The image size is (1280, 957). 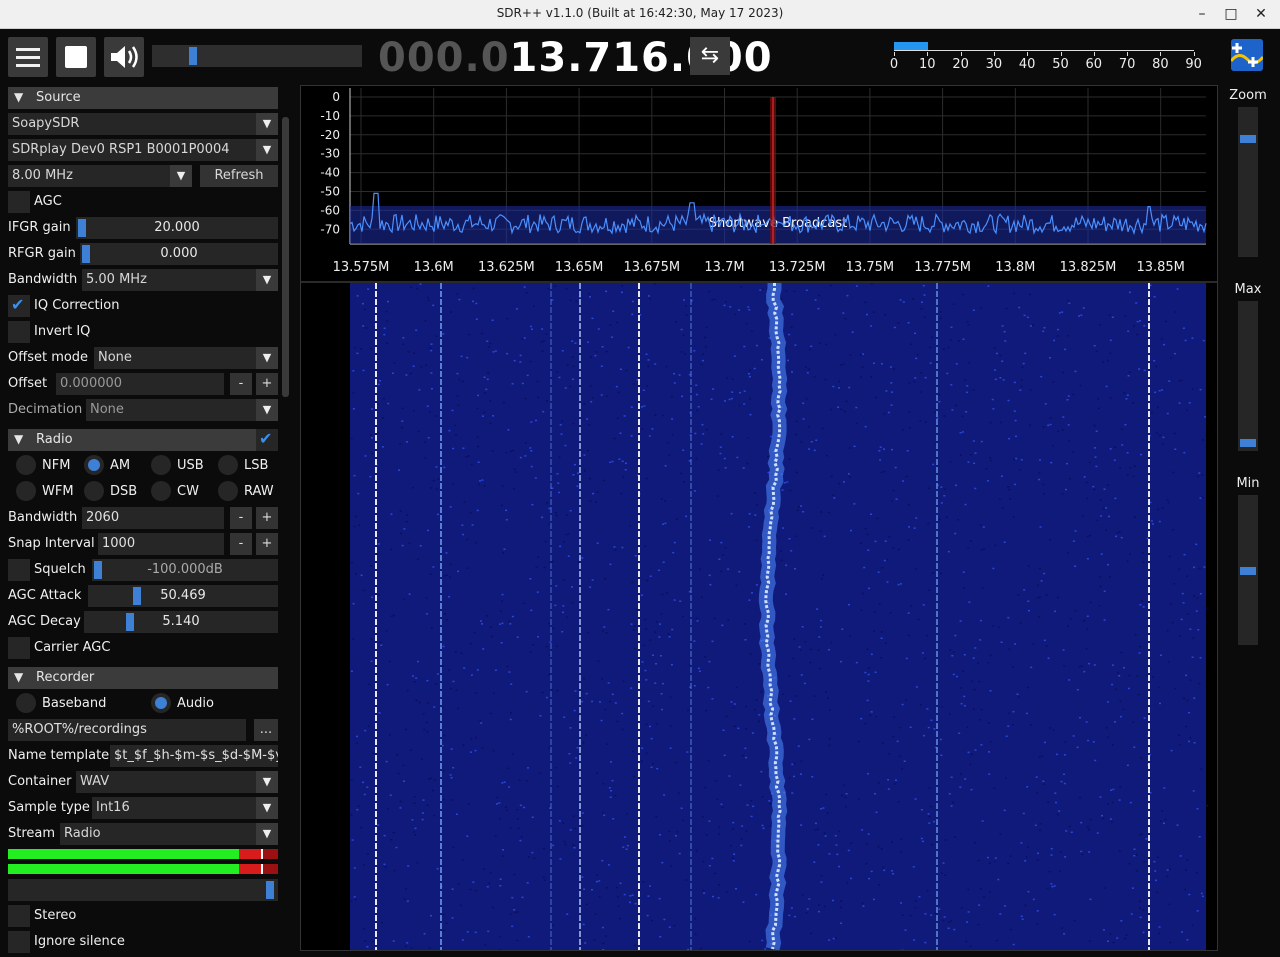 What do you see at coordinates (28, 57) in the screenshot?
I see `menu-icon` at bounding box center [28, 57].